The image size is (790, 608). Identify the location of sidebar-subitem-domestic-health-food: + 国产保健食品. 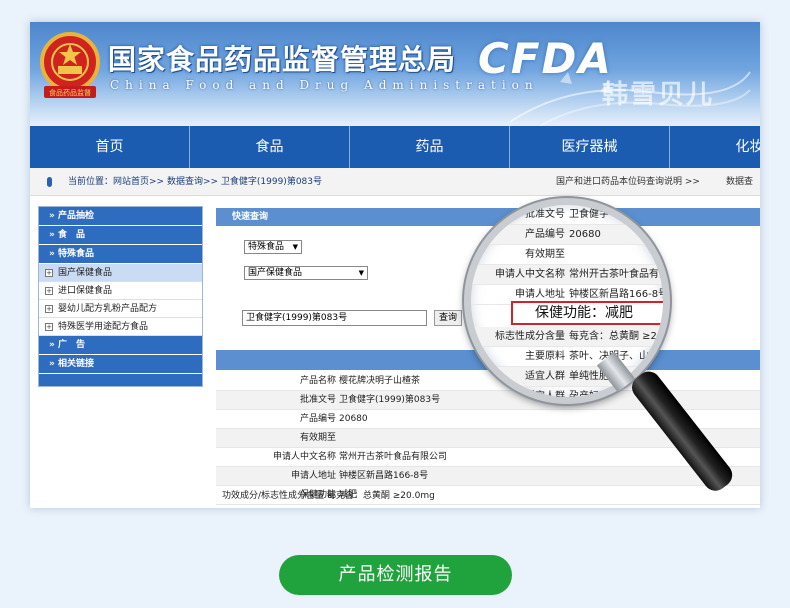
(120, 273).